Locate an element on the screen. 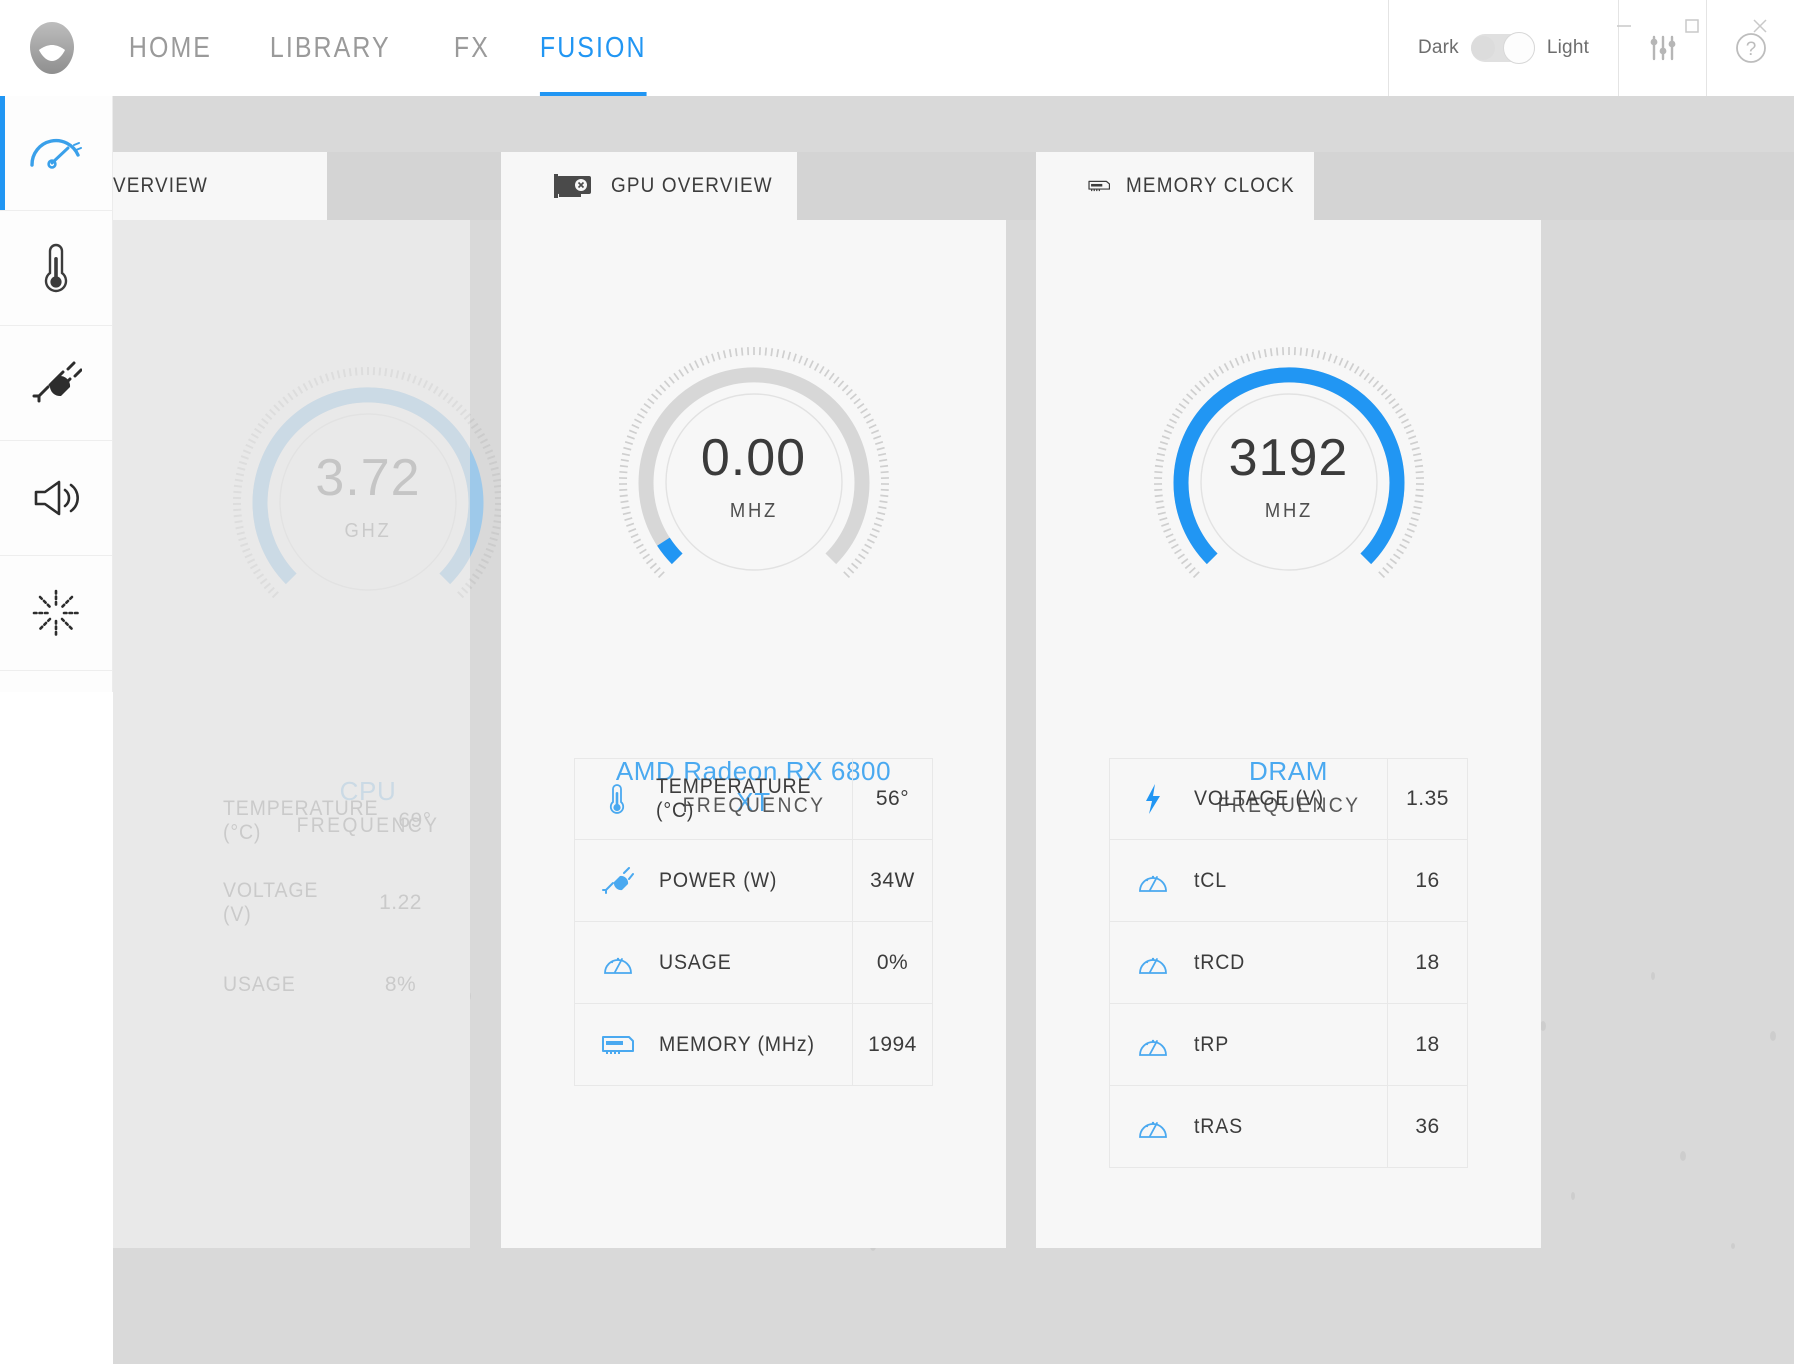  stat-label: tRP is located at coordinates (1212, 1044).